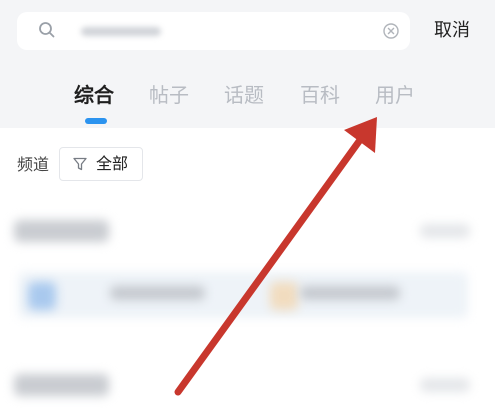 This screenshot has width=495, height=414. Describe the element at coordinates (33, 164) in the screenshot. I see `channel-label: 频道` at that location.